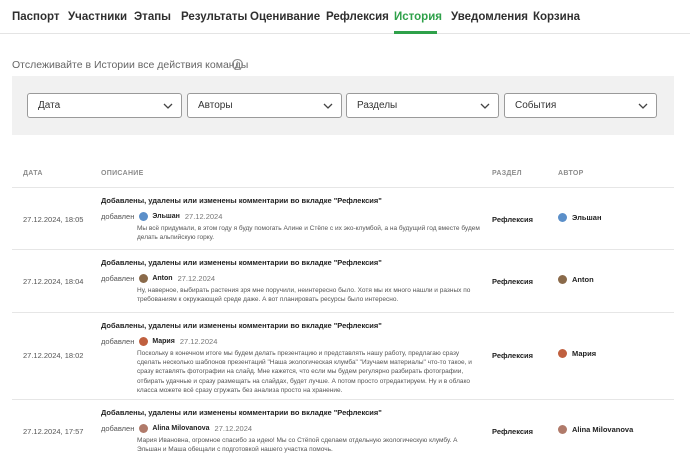 The height and width of the screenshot is (459, 690). I want to click on tab-evaluation: Оценивание, so click(285, 17).